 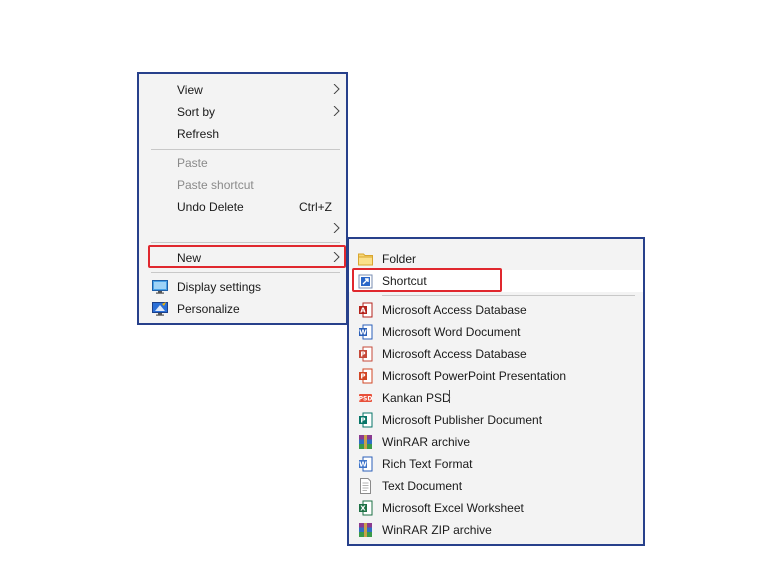 I want to click on submenu-item-access-database: A Microsoft Access Database, so click(x=496, y=310).